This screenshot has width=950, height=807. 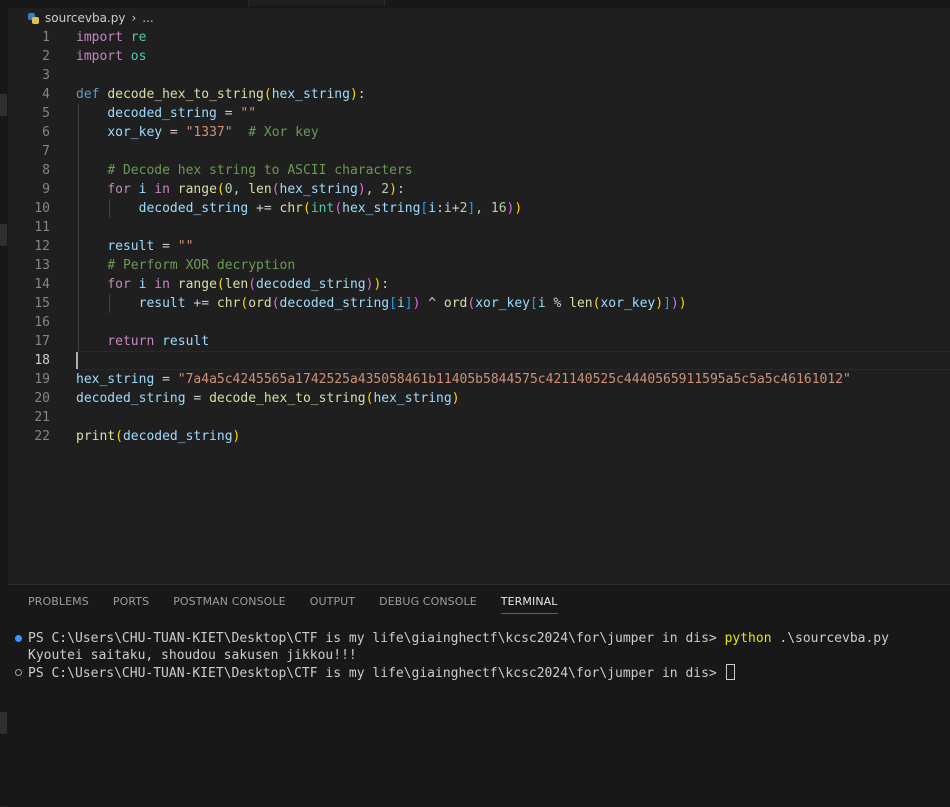 What do you see at coordinates (33, 18) in the screenshot?
I see `python-file-icon` at bounding box center [33, 18].